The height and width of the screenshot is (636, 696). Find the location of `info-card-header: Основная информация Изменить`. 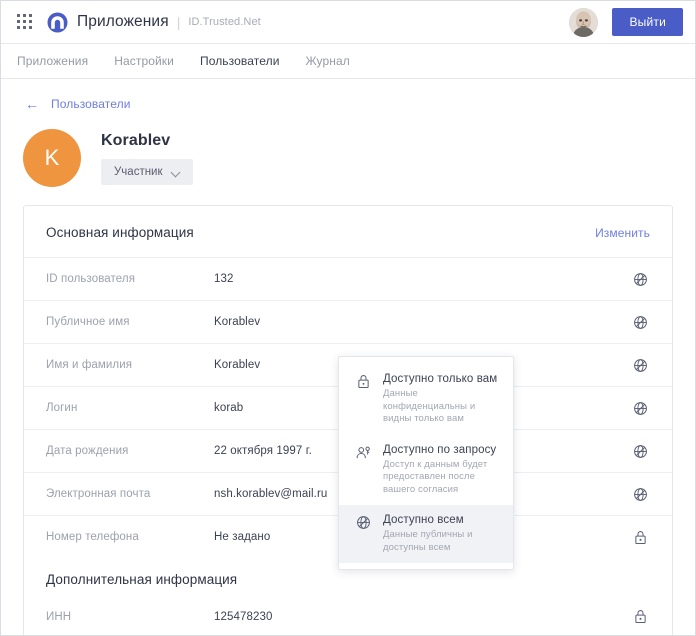

info-card-header: Основная информация Изменить is located at coordinates (348, 231).